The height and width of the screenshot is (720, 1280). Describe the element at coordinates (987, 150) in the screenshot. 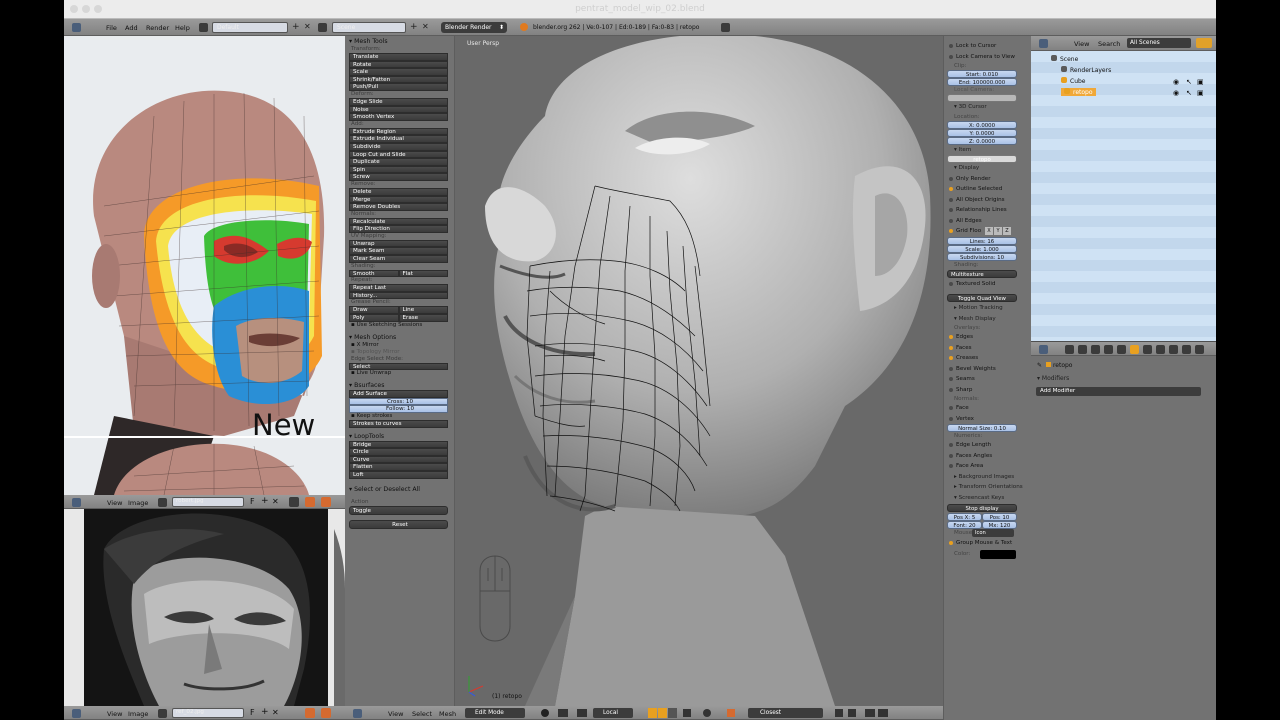

I see `panel-item: ▾ Item` at that location.